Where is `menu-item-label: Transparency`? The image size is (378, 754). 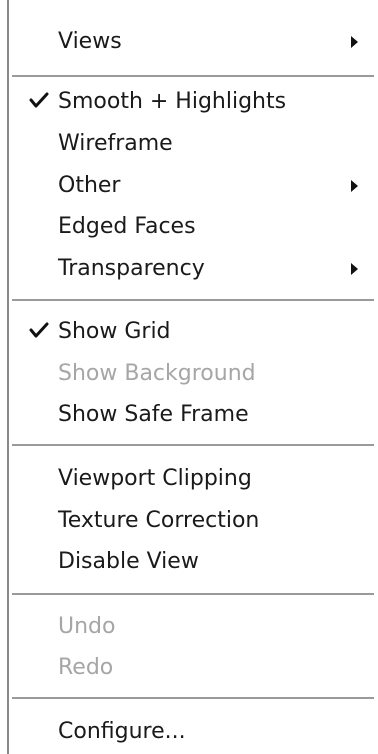
menu-item-label: Transparency is located at coordinates (131, 268).